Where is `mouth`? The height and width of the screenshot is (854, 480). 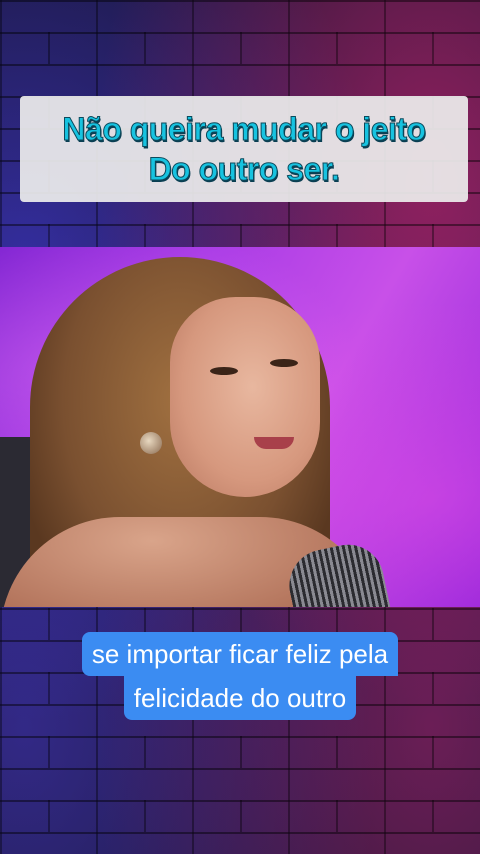
mouth is located at coordinates (274, 443).